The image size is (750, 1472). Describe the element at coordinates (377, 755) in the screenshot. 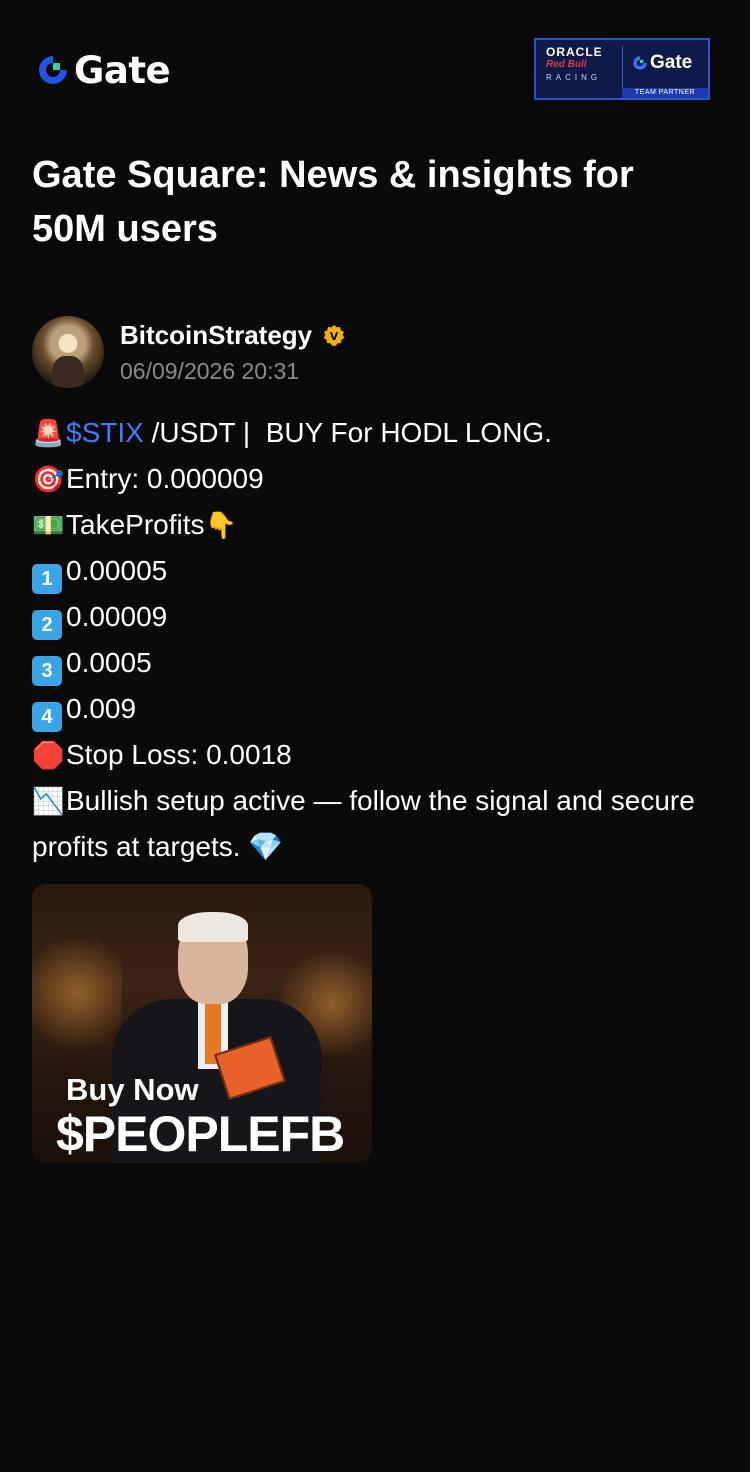

I see `stop-loss-line: 🛑Stop Loss: 0.0018` at that location.